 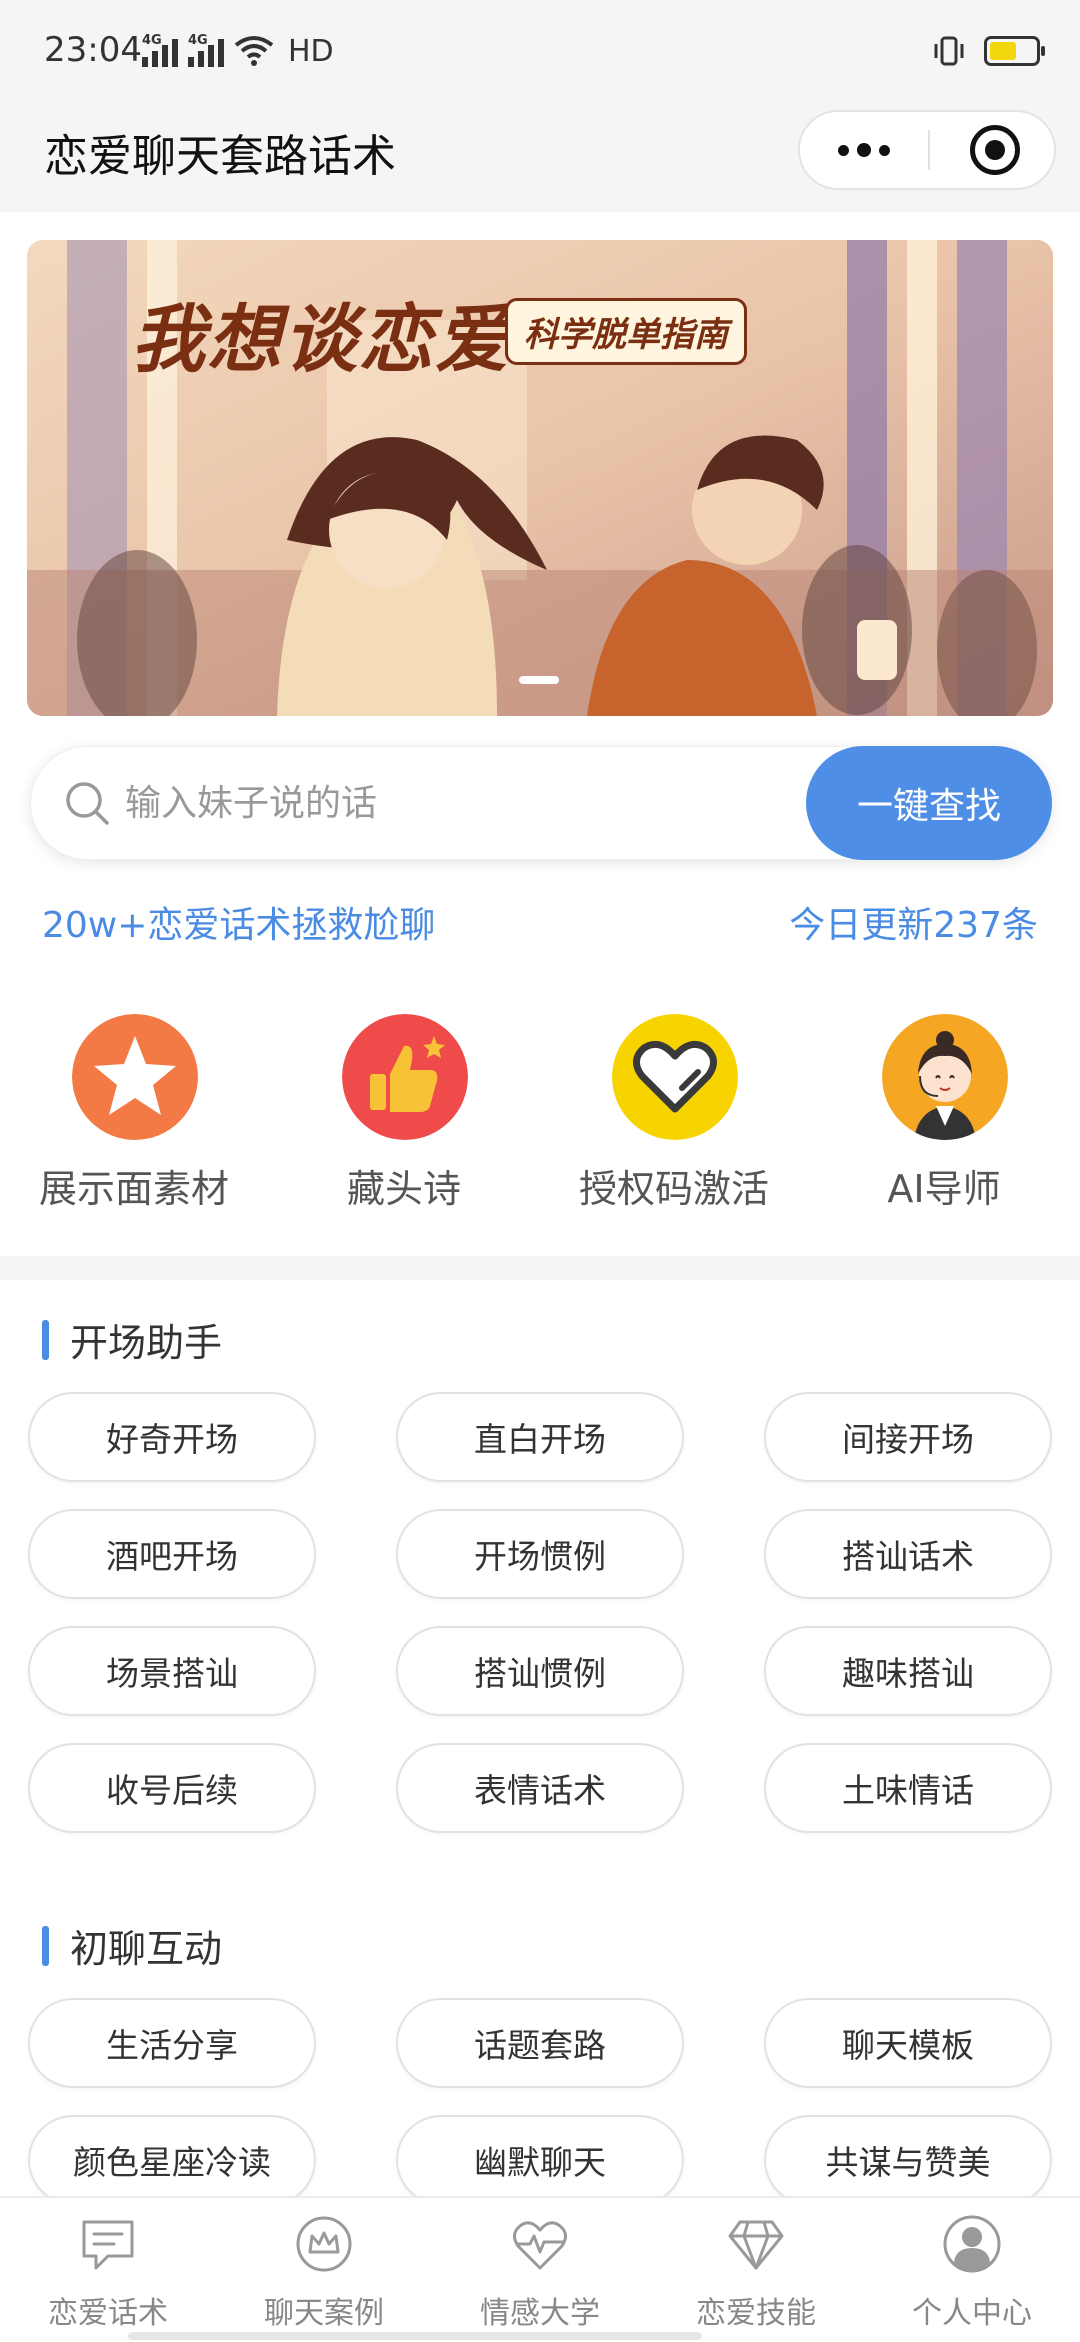 I want to click on quick-action-label: AI导师, so click(x=944, y=1189).